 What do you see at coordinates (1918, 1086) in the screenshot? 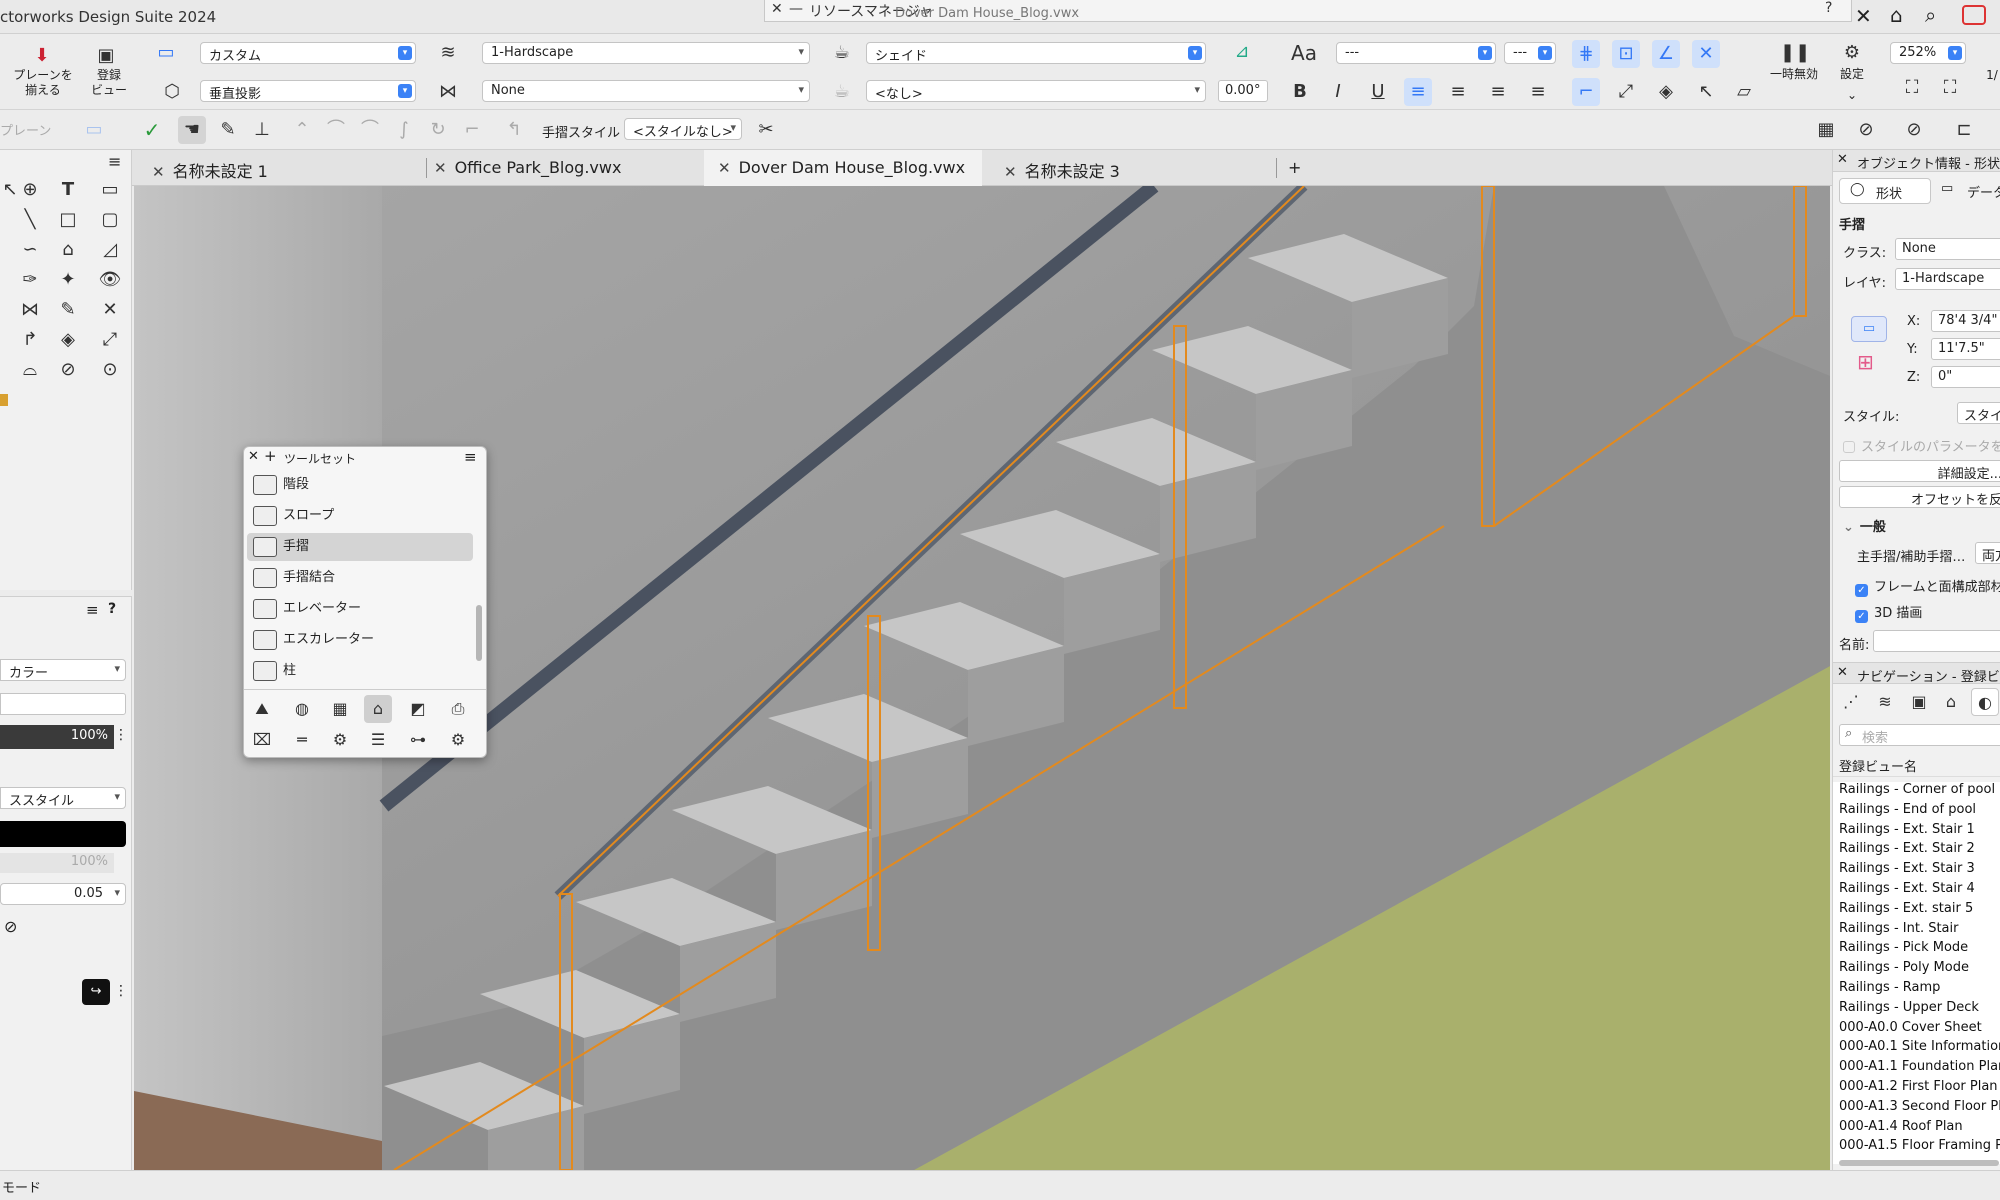
I see `list-item: 000-A1.2 First Floor Plan` at bounding box center [1918, 1086].